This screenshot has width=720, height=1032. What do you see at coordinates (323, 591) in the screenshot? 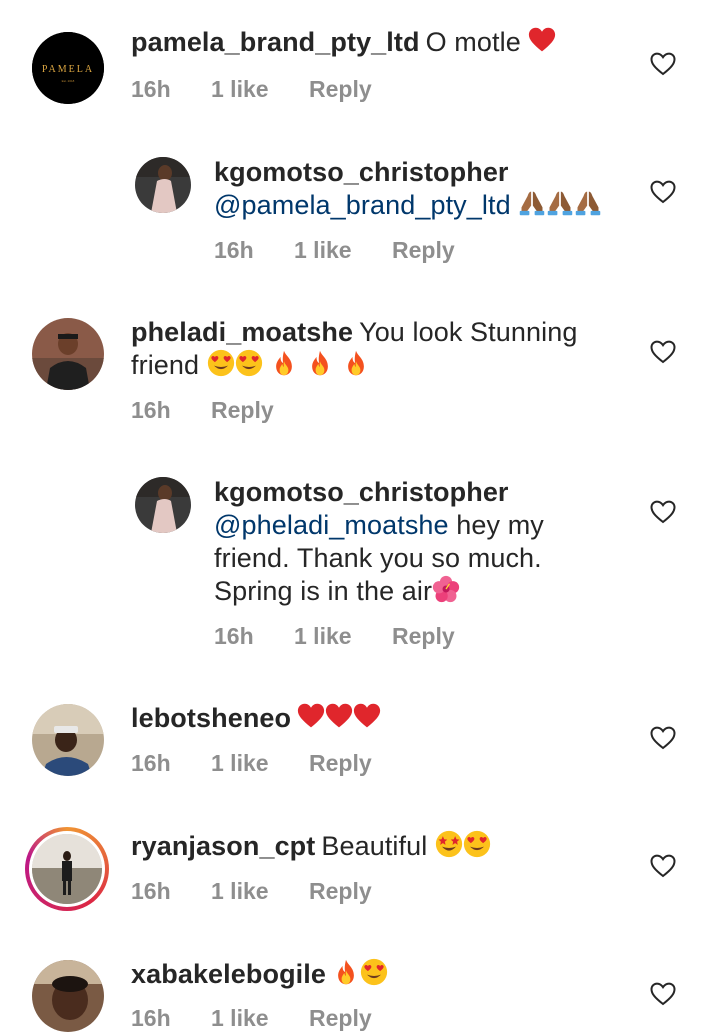
I see `comment-text: Spring is in the air` at bounding box center [323, 591].